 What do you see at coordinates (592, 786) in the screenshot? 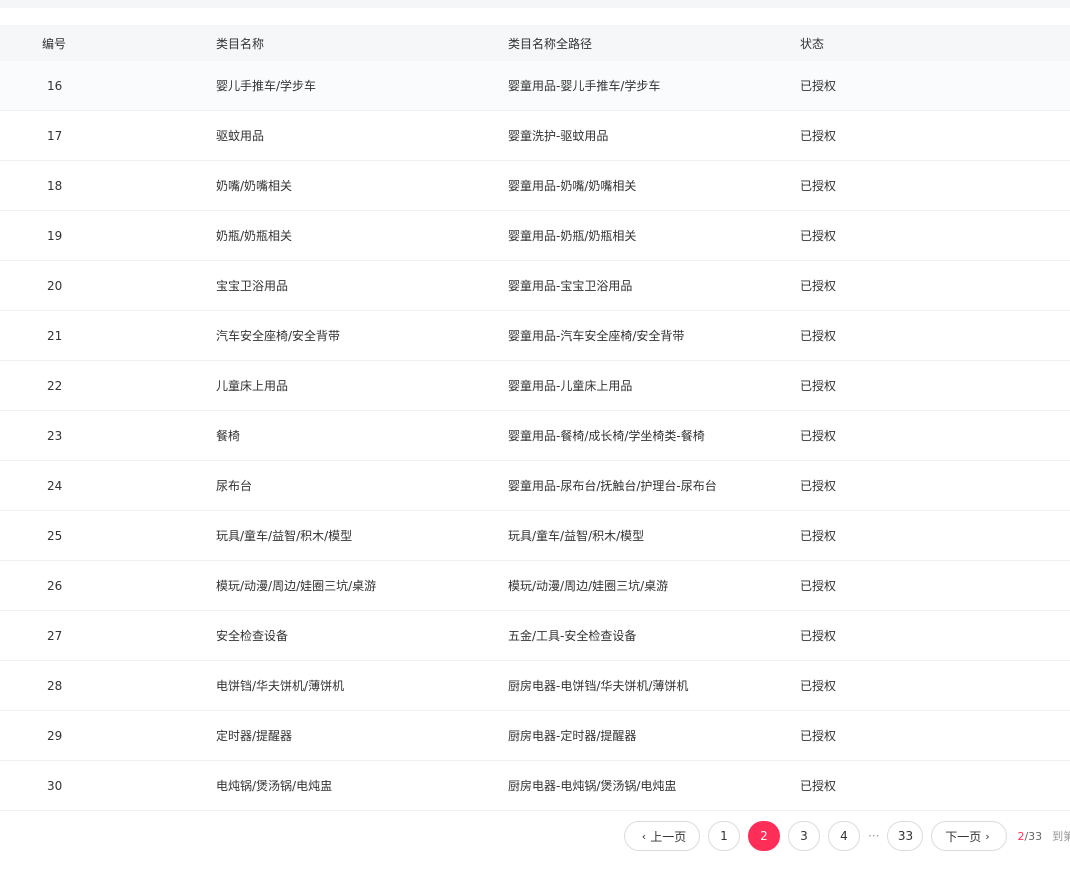
I see `cell-path: 厨房电器-电炖锅/煲汤锅/电炖盅` at bounding box center [592, 786].